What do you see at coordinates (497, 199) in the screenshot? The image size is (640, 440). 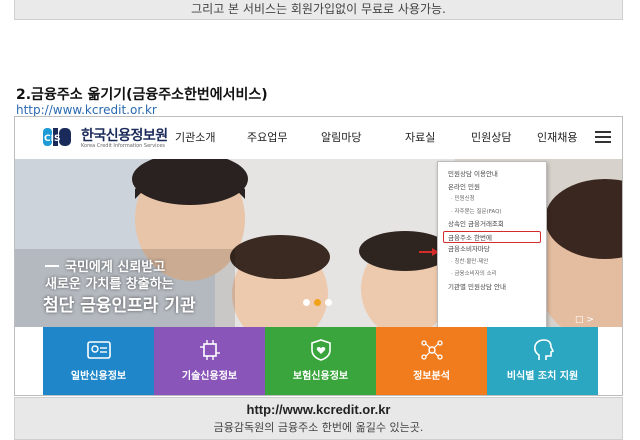 I see `dropdown-subitem-apply: · 민원신청` at bounding box center [497, 199].